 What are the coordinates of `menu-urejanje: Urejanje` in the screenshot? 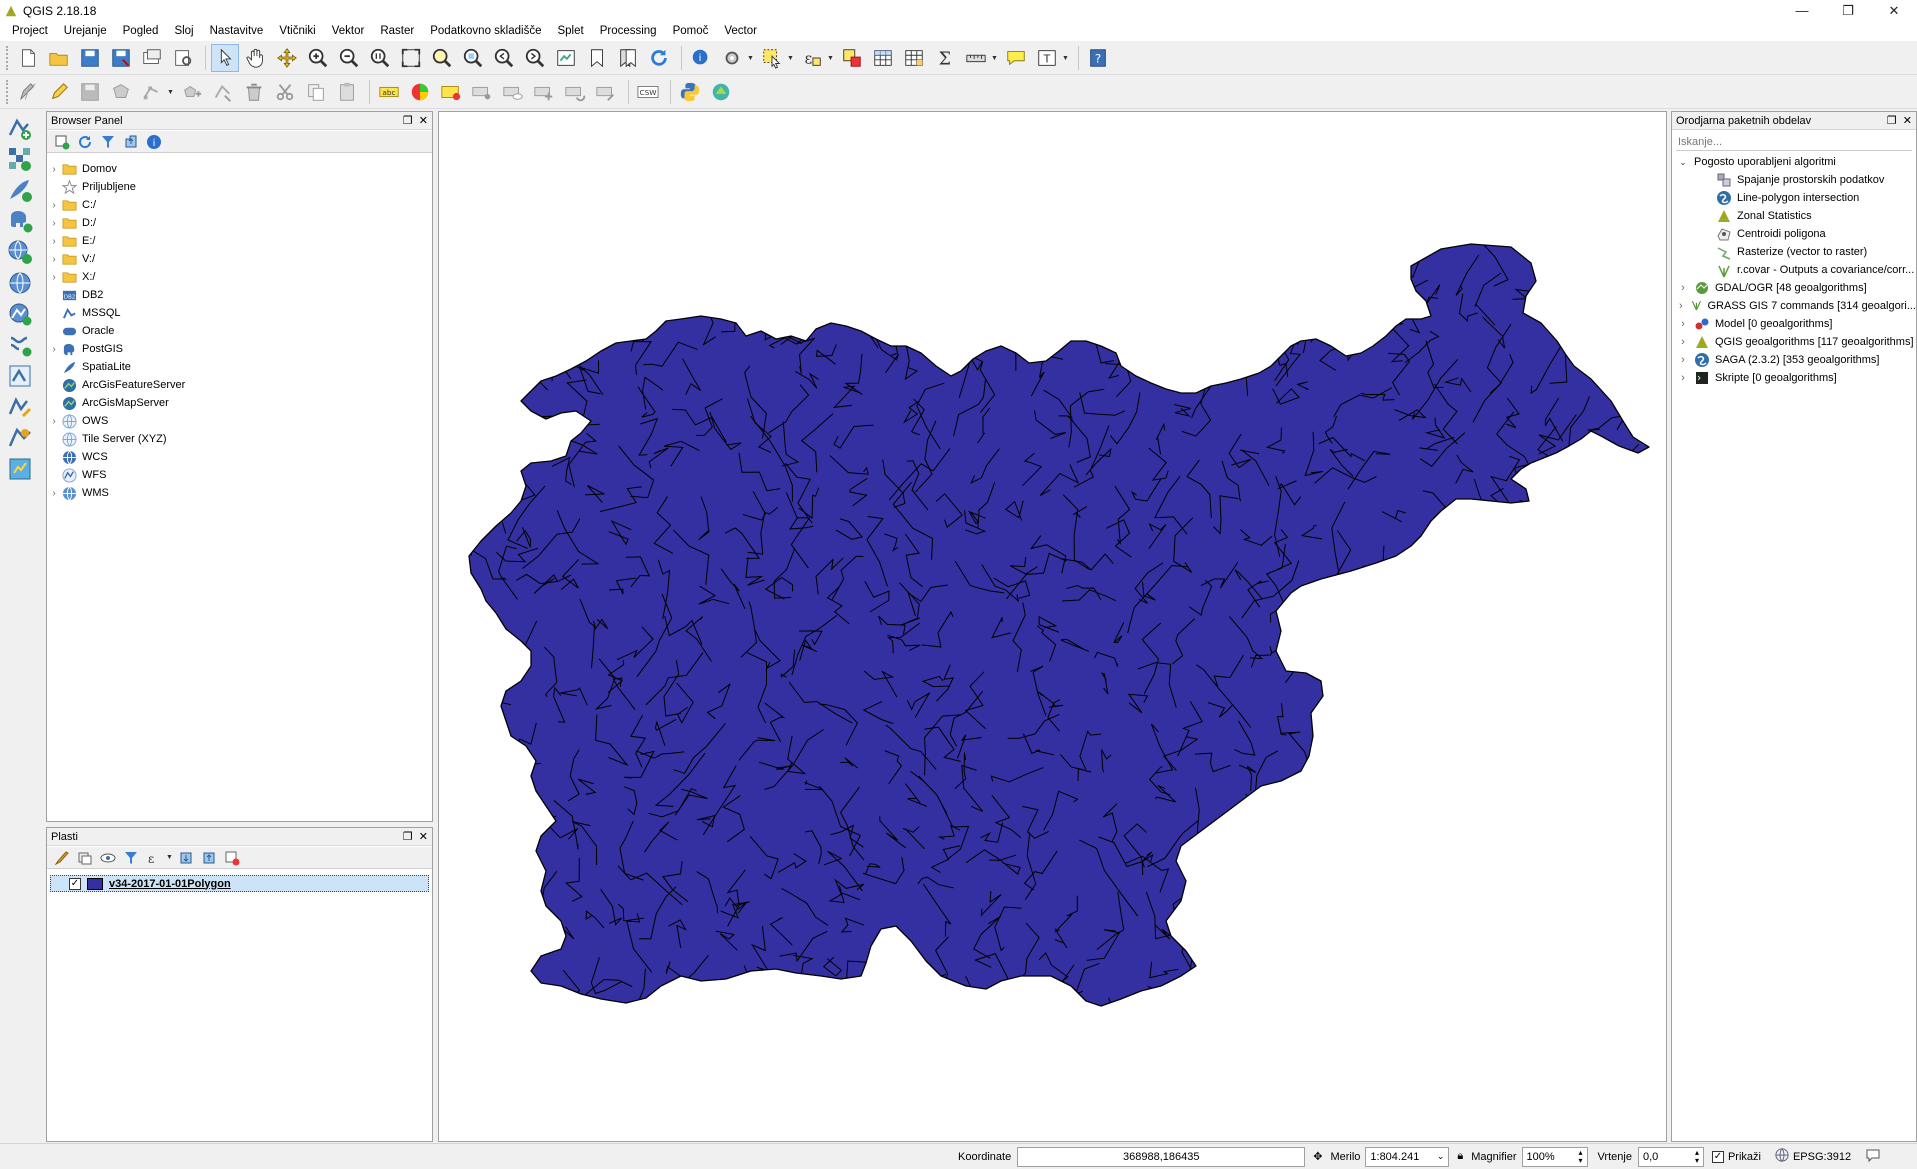 It's located at (85, 31).